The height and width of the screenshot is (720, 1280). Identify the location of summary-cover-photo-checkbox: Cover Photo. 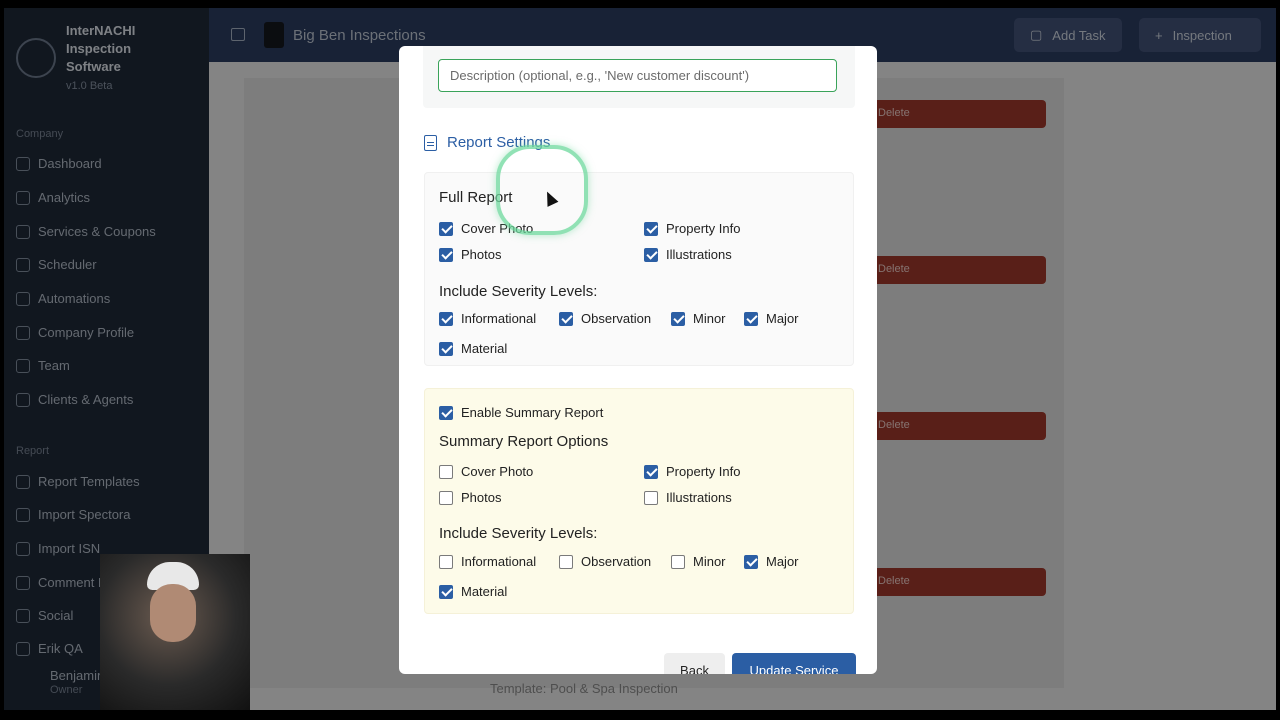
(486, 471).